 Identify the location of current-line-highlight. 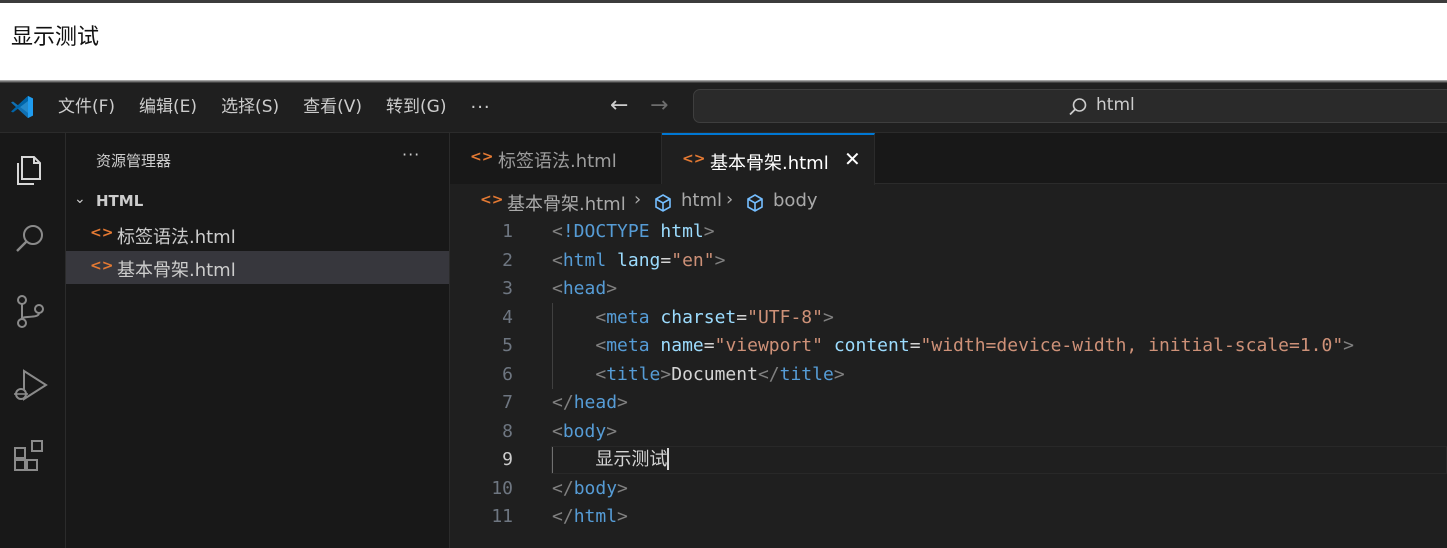
(999, 460).